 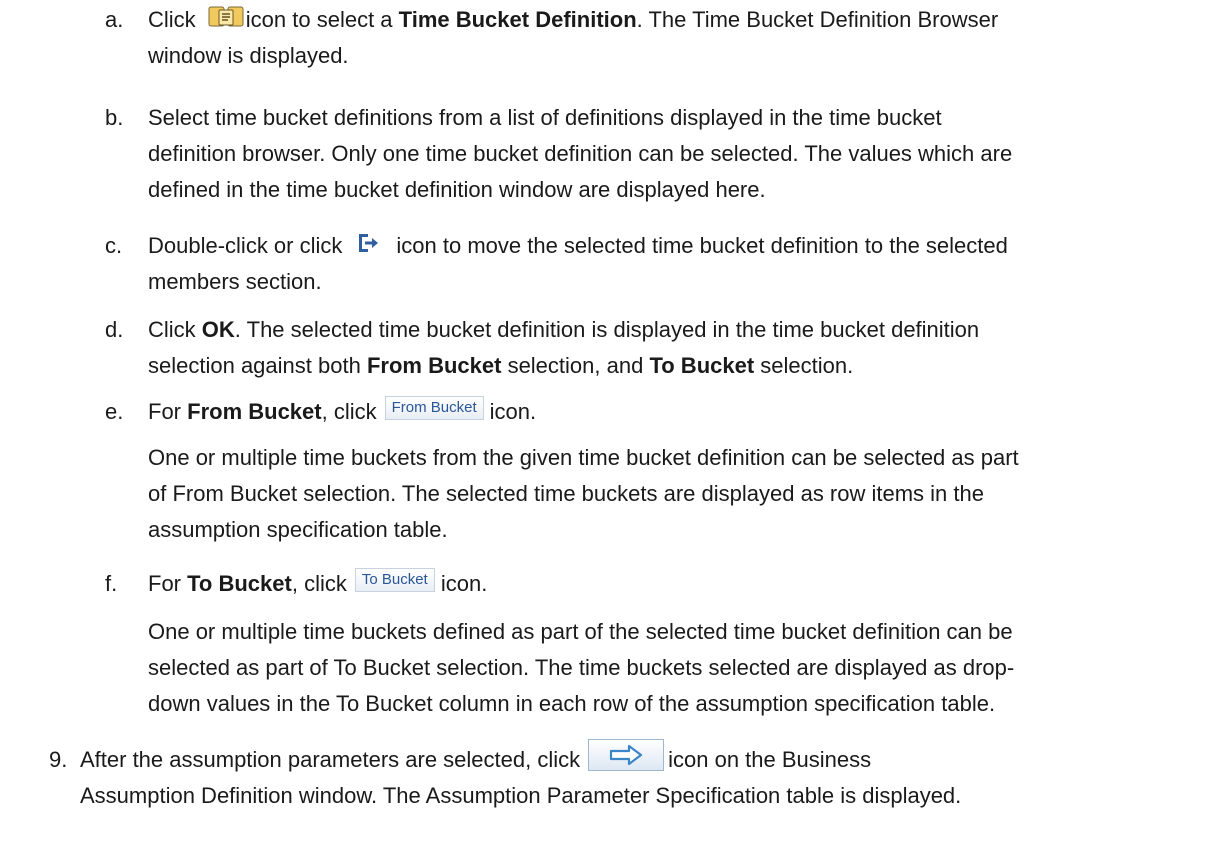 I want to click on list-marker: e., so click(x=114, y=411).